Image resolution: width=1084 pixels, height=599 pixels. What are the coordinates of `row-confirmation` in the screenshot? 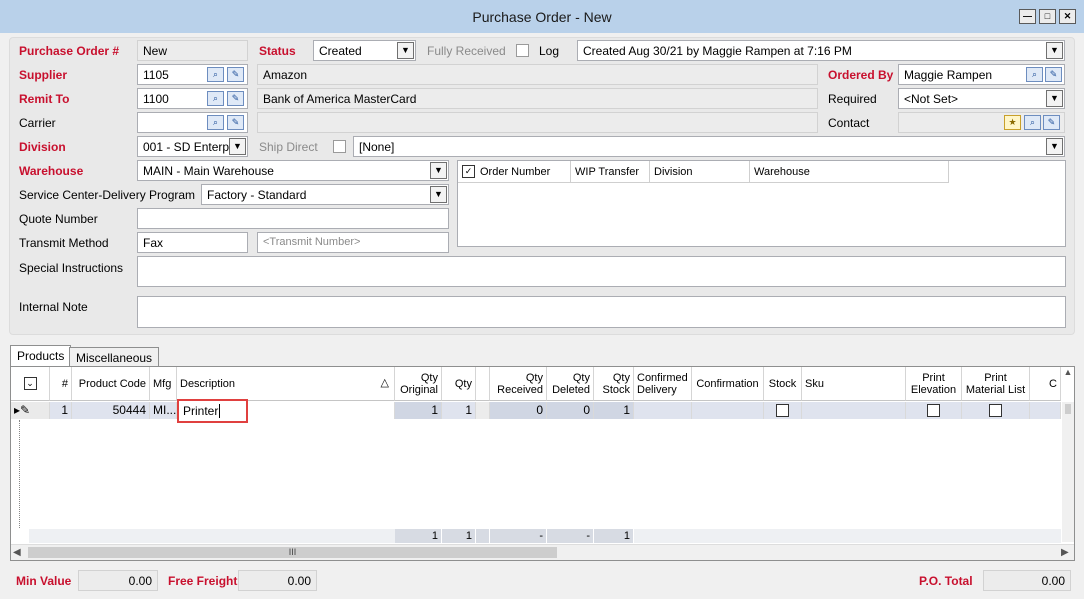 It's located at (728, 410).